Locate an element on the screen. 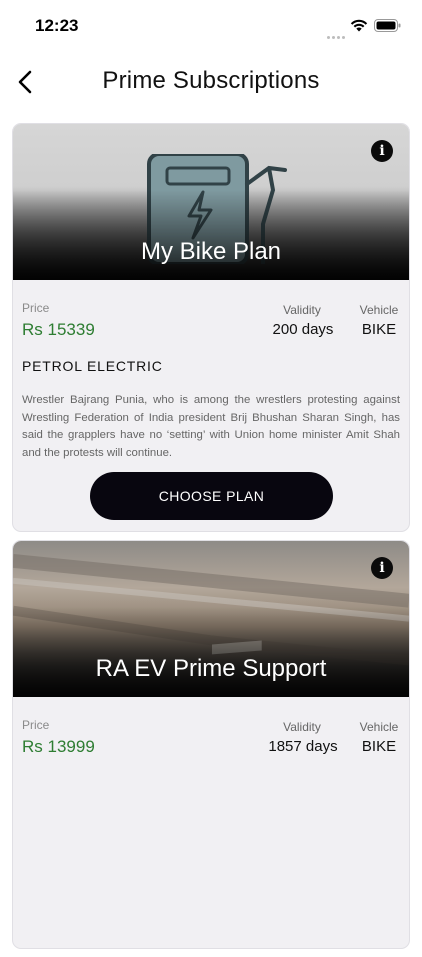  plan-type: PETROL ELECTRIC is located at coordinates (92, 366).